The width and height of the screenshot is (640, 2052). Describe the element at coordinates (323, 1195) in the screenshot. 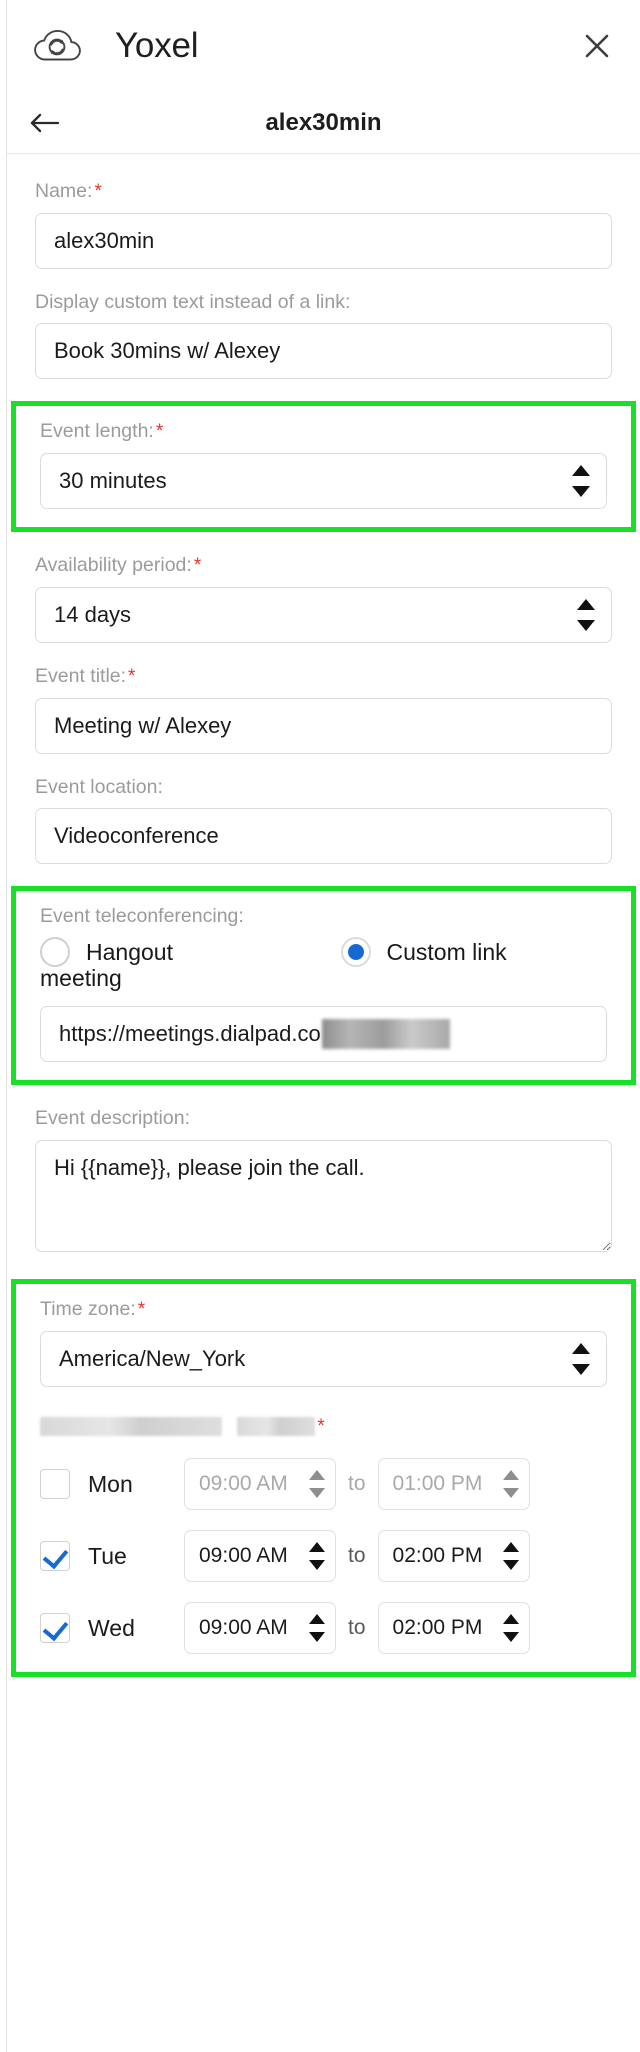

I see `event-description-textarea` at that location.